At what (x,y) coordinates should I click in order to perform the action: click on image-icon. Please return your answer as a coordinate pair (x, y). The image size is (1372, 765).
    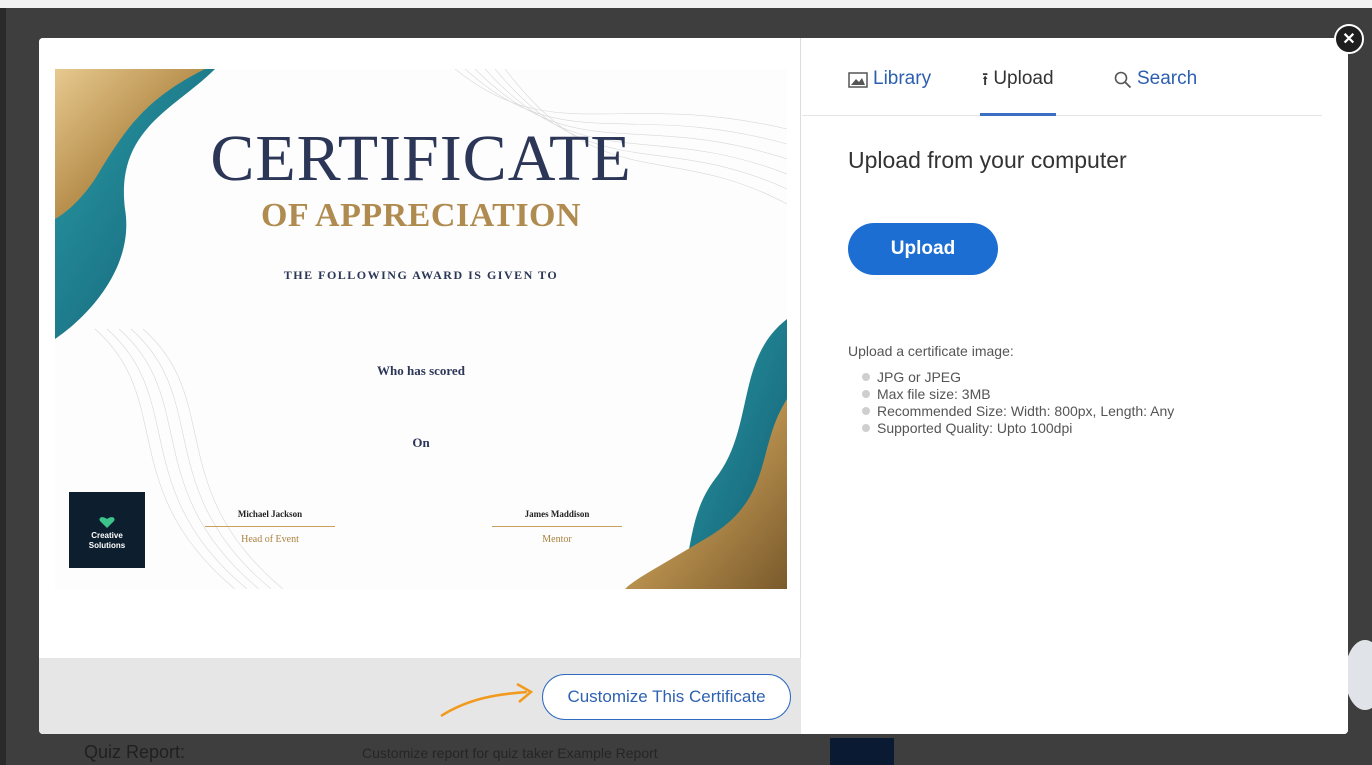
    Looking at the image, I should click on (858, 80).